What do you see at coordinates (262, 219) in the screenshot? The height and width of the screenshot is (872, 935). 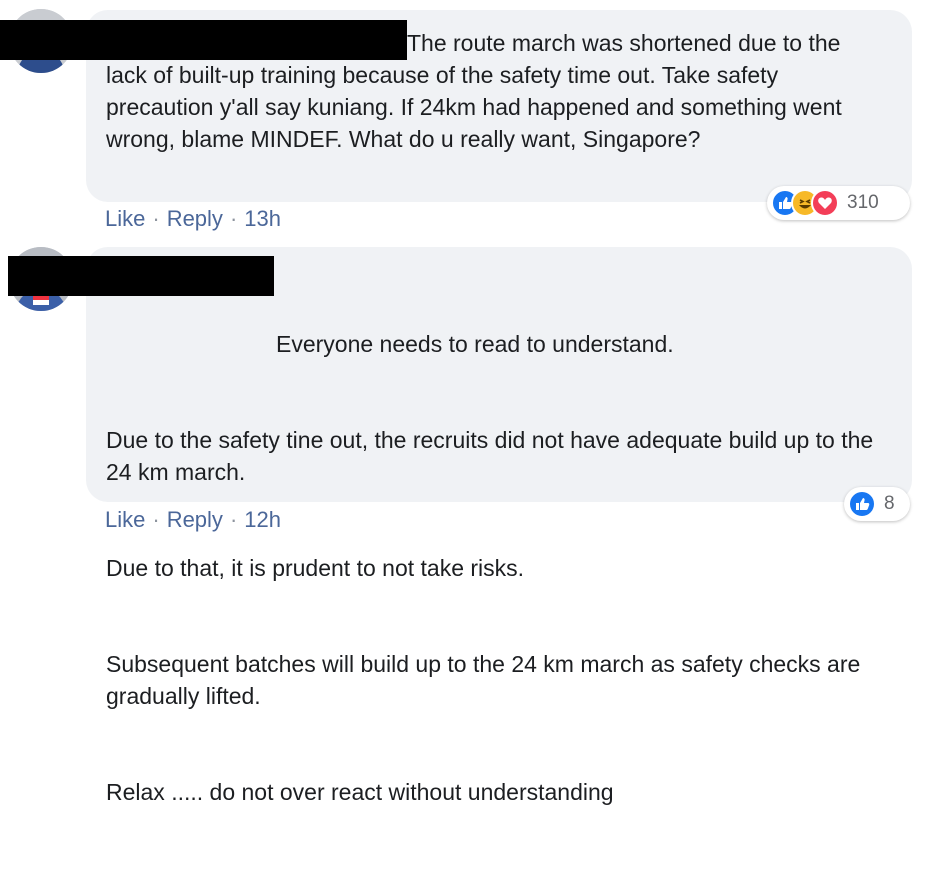 I see `timestamp: 13h` at bounding box center [262, 219].